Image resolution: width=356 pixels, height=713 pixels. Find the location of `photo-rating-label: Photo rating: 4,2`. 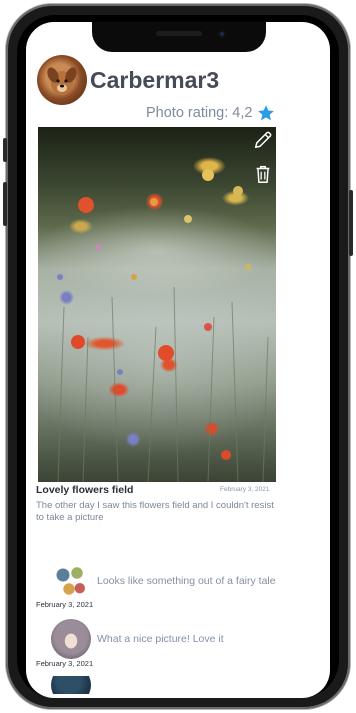

photo-rating-label: Photo rating: 4,2 is located at coordinates (199, 113).